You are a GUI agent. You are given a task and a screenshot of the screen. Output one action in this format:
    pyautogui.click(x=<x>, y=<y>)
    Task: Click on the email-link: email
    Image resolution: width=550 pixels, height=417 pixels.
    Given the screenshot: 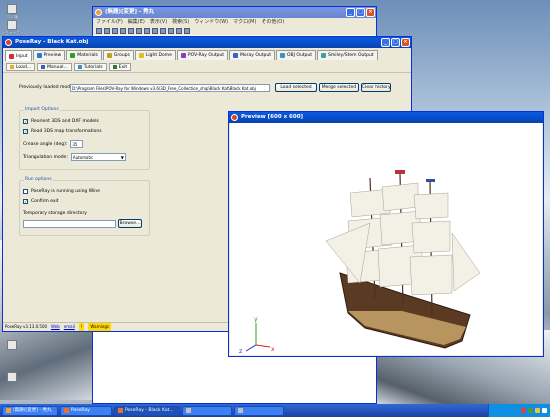 What is the action you would take?
    pyautogui.click(x=69, y=327)
    